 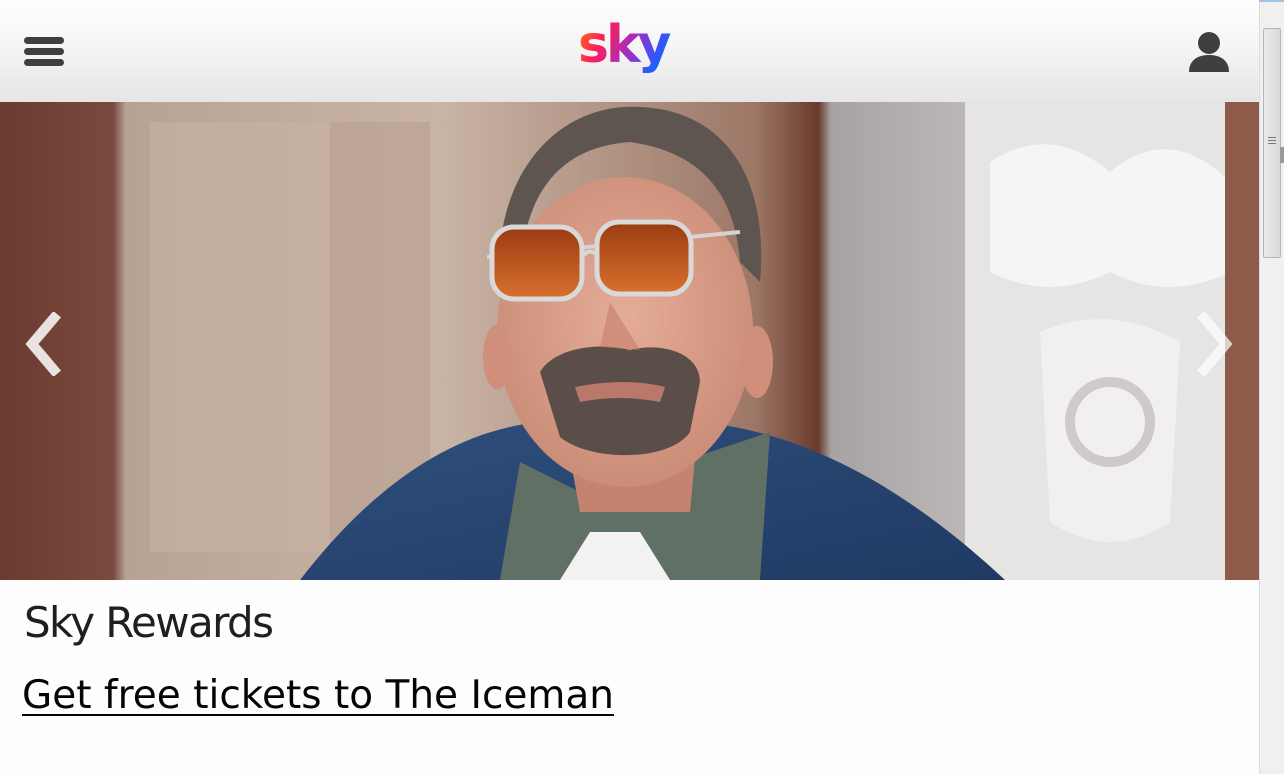 I want to click on user-account-icon, so click(x=1209, y=52).